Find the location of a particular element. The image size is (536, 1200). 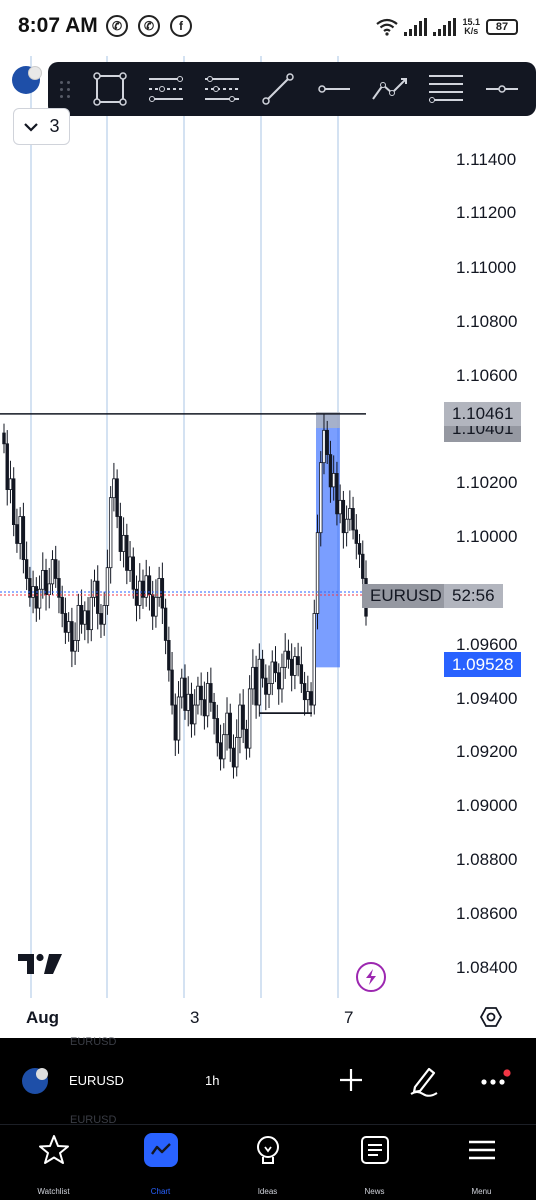

time-label: Aug is located at coordinates (43, 1017).